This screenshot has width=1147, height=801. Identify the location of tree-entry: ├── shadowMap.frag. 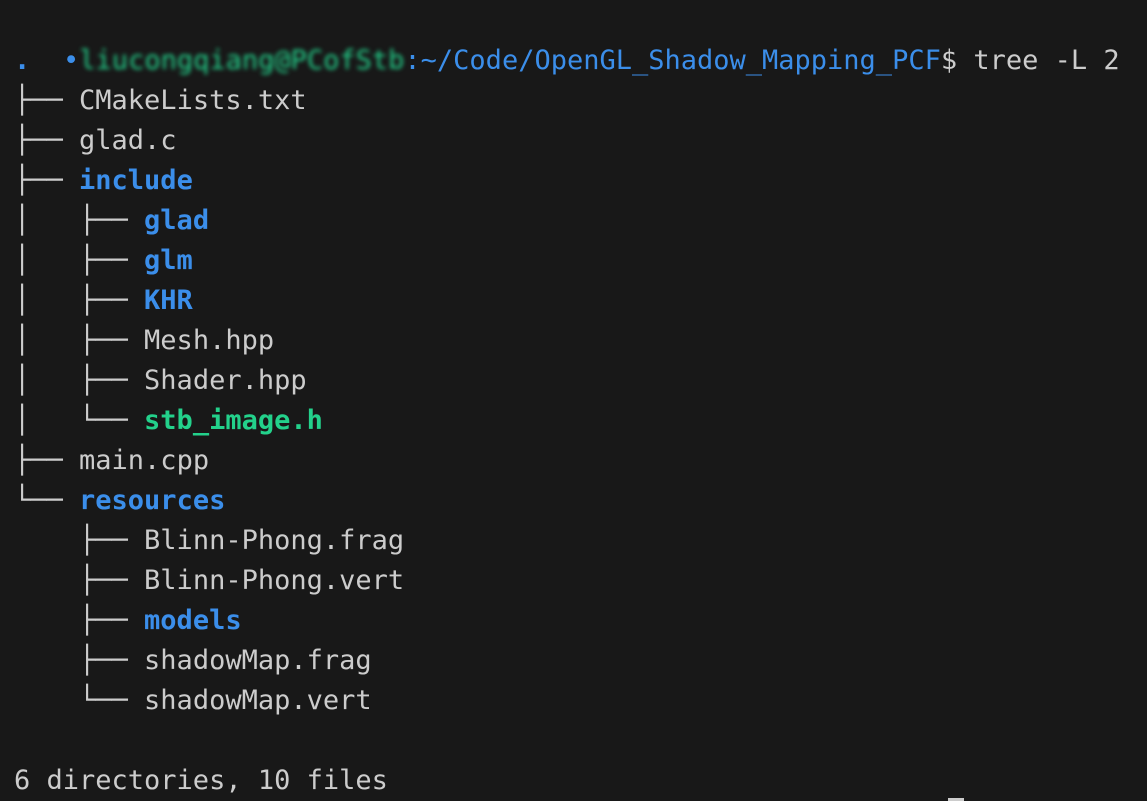
(193, 661).